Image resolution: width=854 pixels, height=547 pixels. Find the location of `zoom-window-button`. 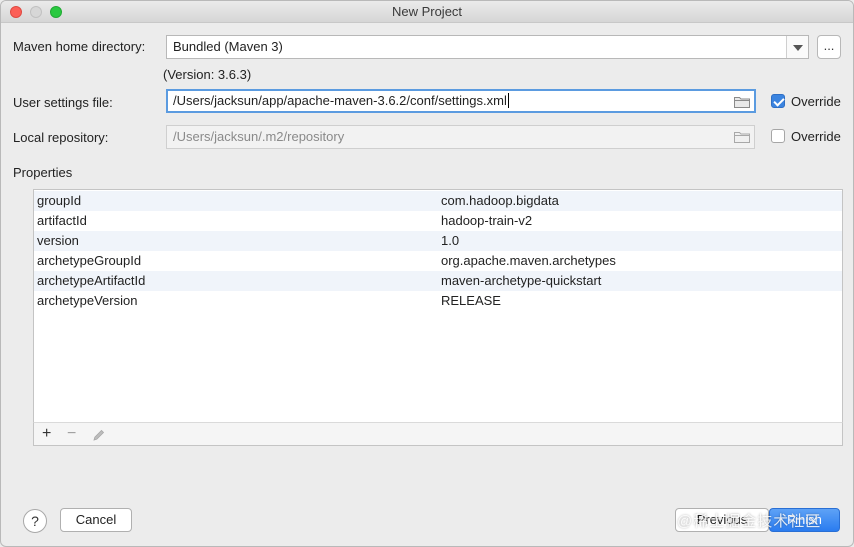

zoom-window-button is located at coordinates (56, 12).